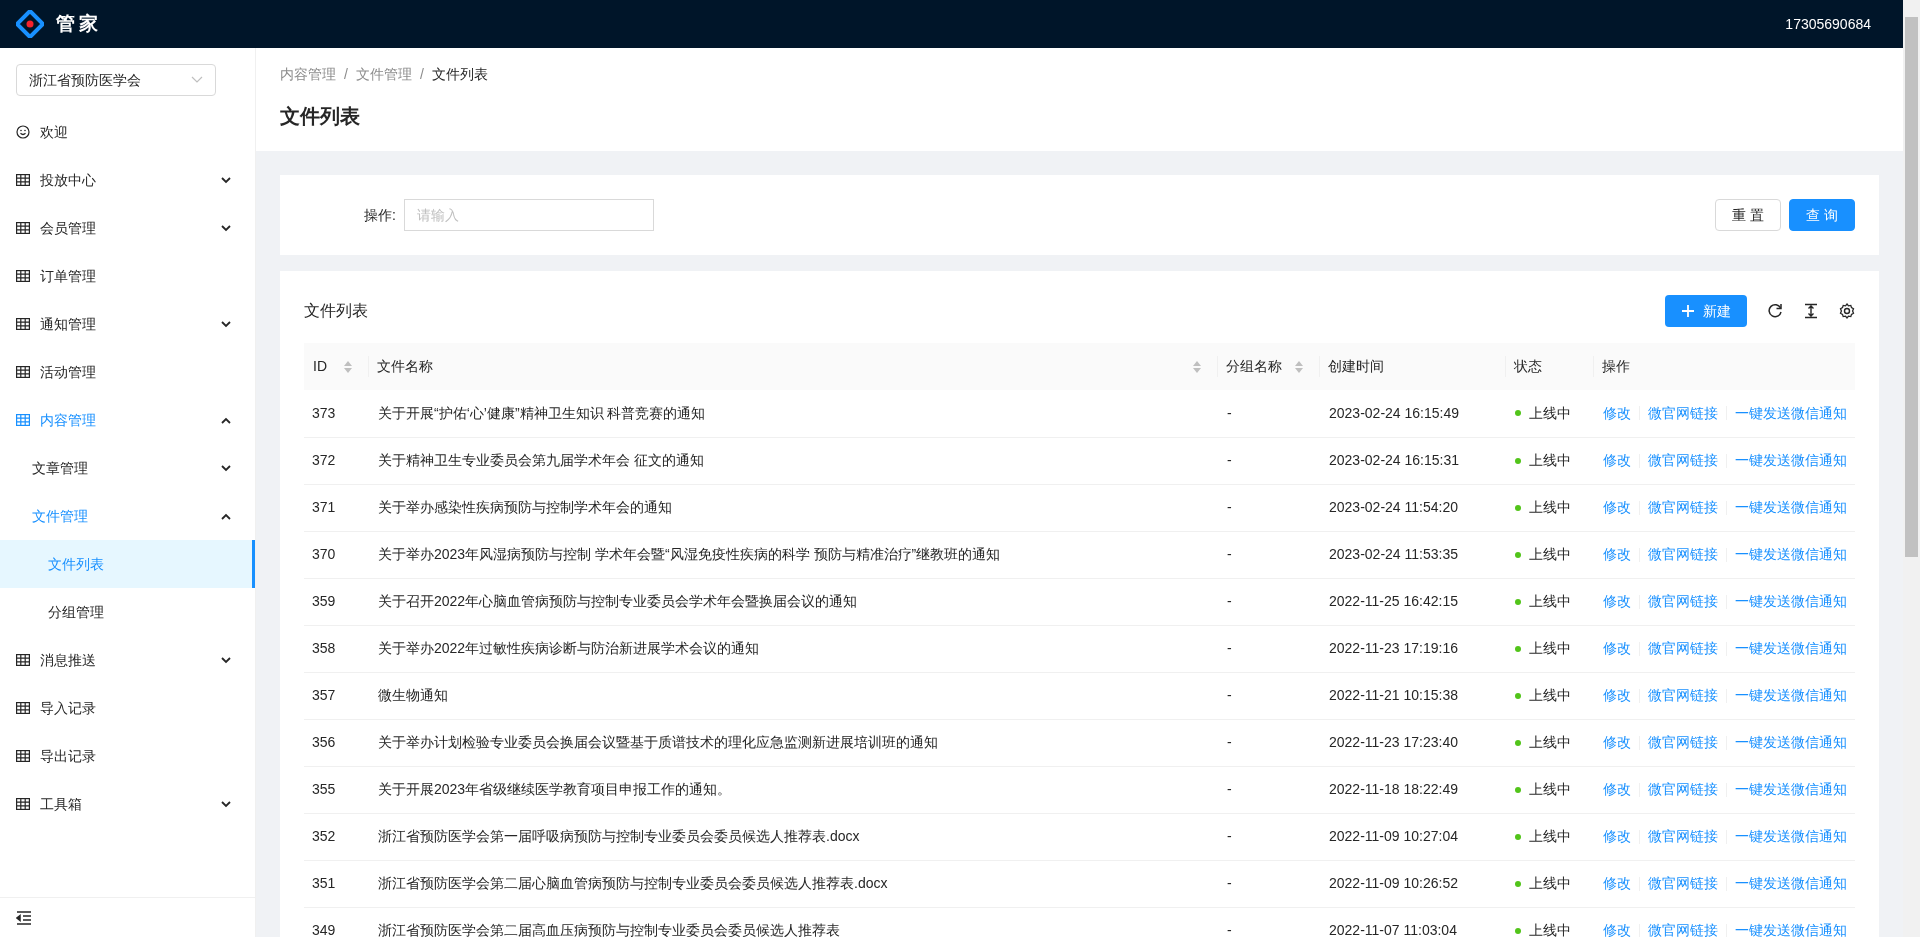 This screenshot has width=1920, height=937. What do you see at coordinates (127, 660) in the screenshot?
I see `menu-item: 消息推送` at bounding box center [127, 660].